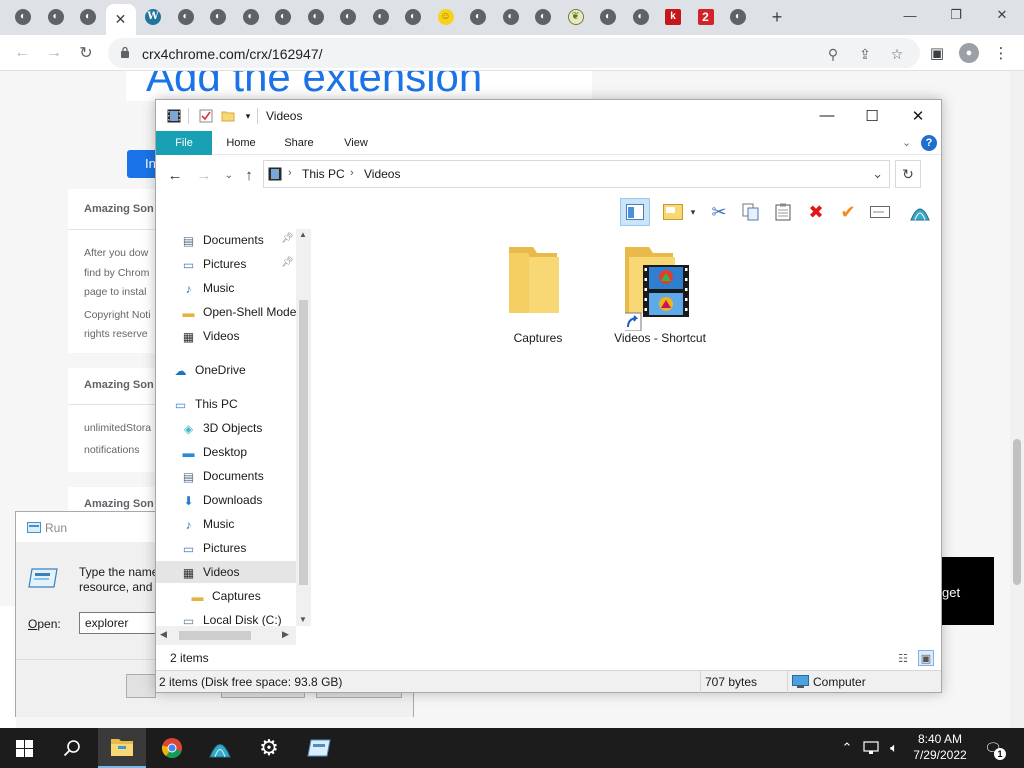 The height and width of the screenshot is (768, 1024). I want to click on new-tab-button: +, so click(777, 17).